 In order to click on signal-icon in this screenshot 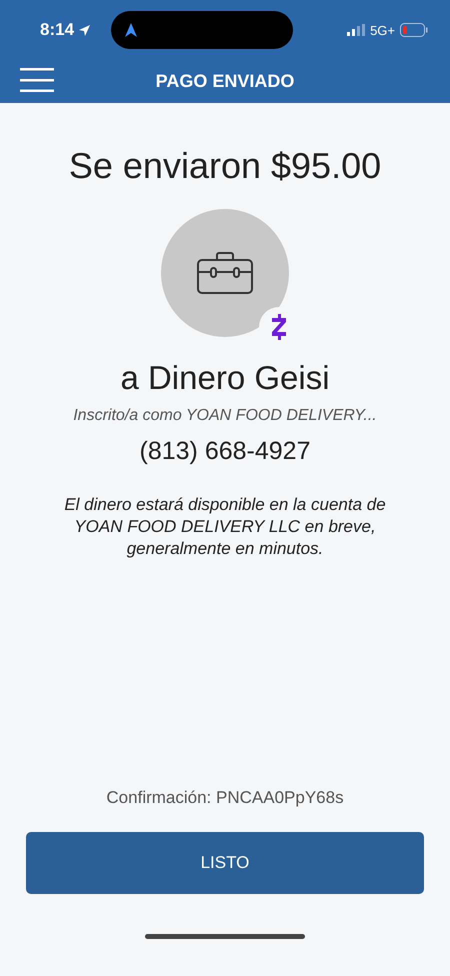, I will do `click(356, 30)`.